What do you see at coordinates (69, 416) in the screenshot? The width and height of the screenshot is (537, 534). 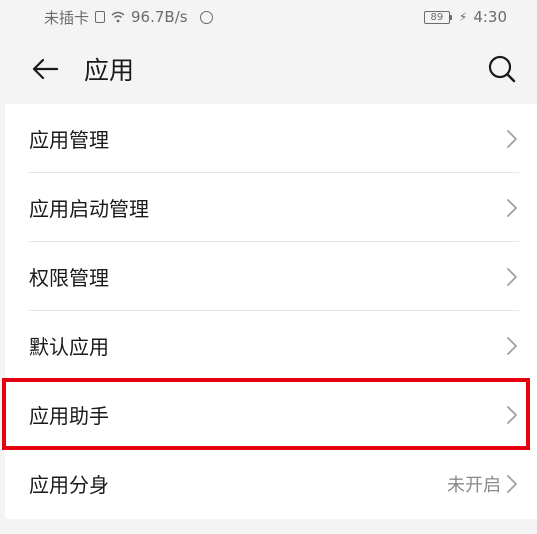 I see `list-item-label: 应用助手` at bounding box center [69, 416].